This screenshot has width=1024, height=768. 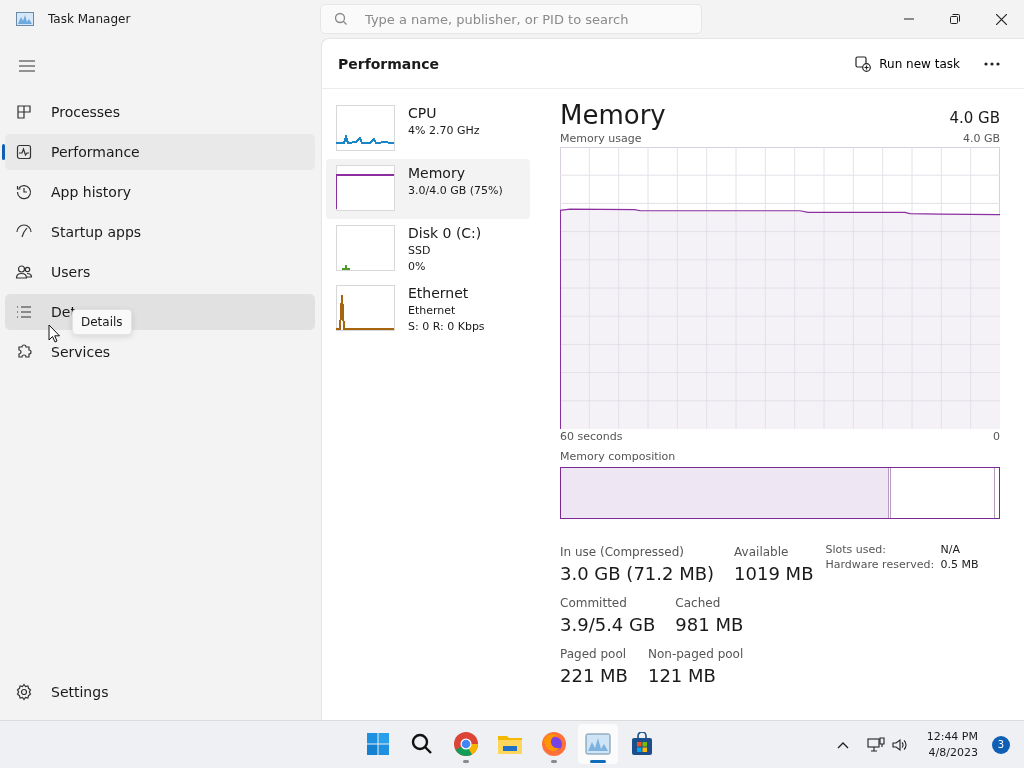 I want to click on info-label: Slots used:, so click(x=856, y=549).